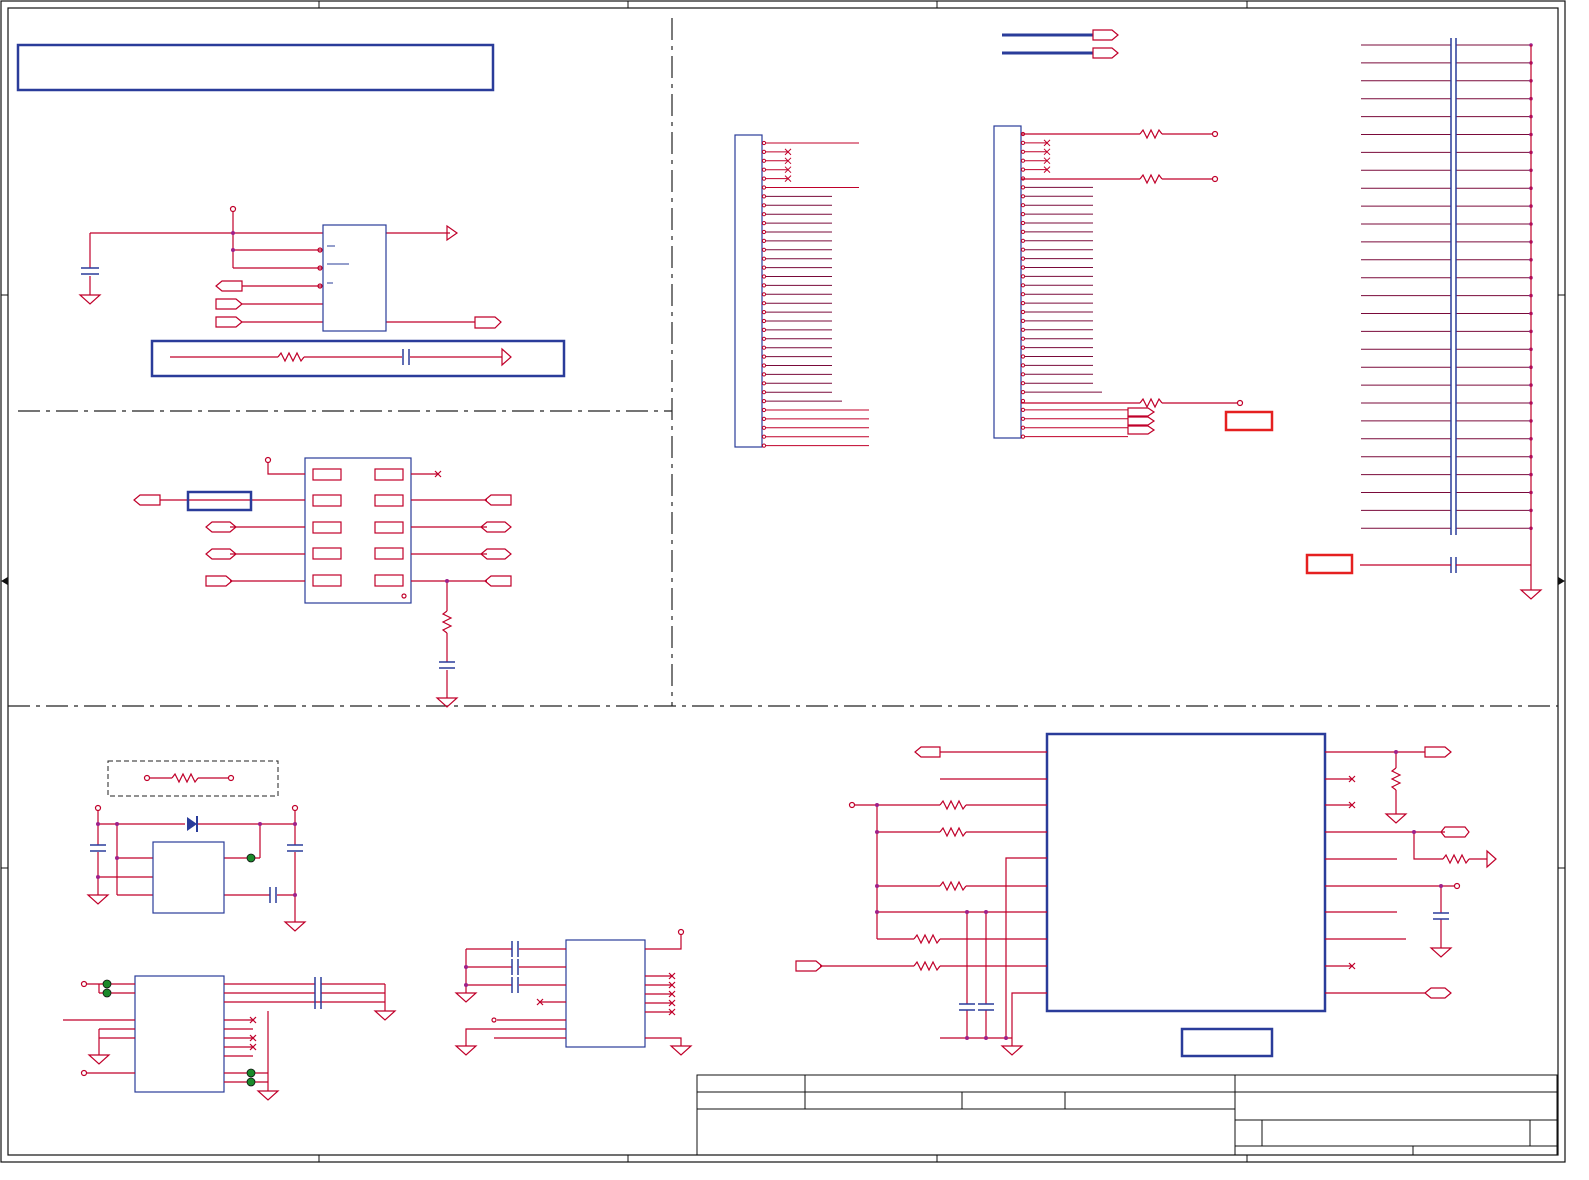 The image size is (1589, 1180). I want to click on connector-j1-body, so click(748, 291).